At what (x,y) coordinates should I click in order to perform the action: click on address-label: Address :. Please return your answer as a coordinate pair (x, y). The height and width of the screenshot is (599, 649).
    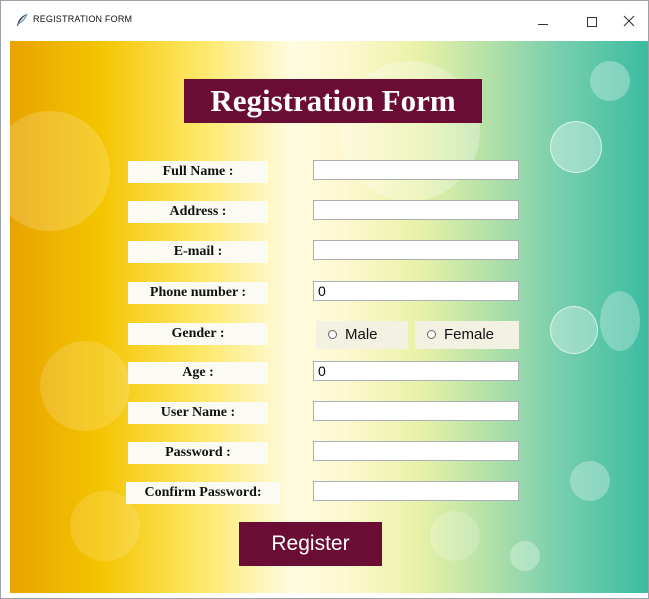
    Looking at the image, I should click on (198, 212).